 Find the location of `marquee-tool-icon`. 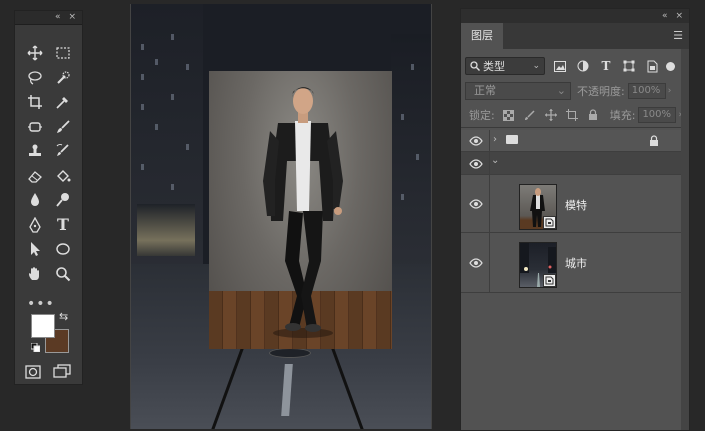

marquee-tool-icon is located at coordinates (63, 53).